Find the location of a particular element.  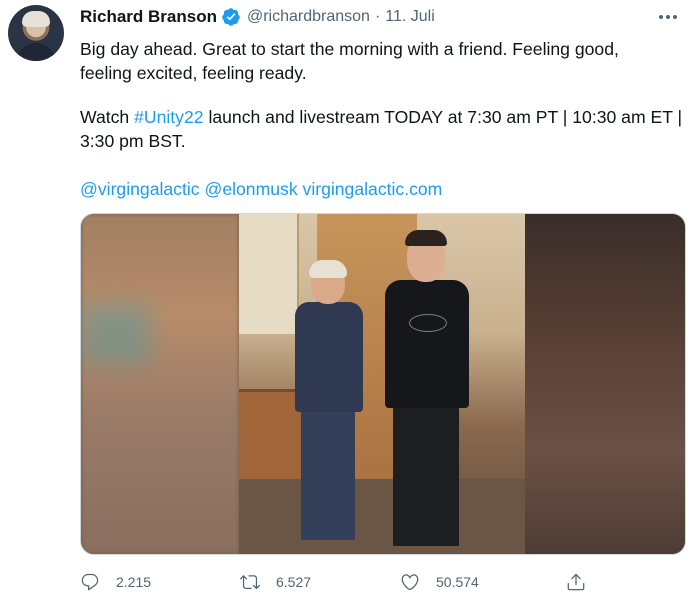

share-button is located at coordinates (576, 582).